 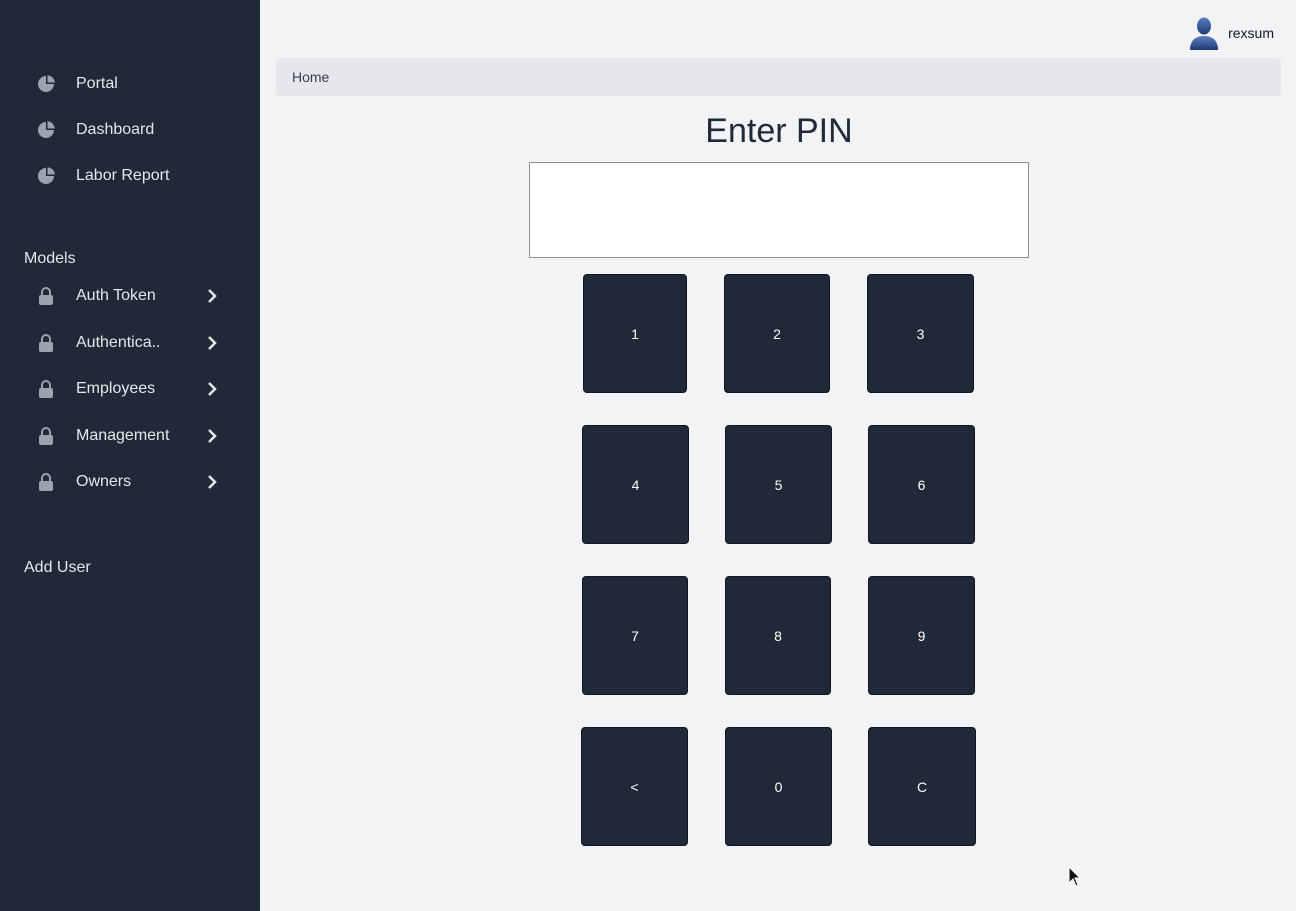 I want to click on sidebar-item-label: Authentica.., so click(x=118, y=342).